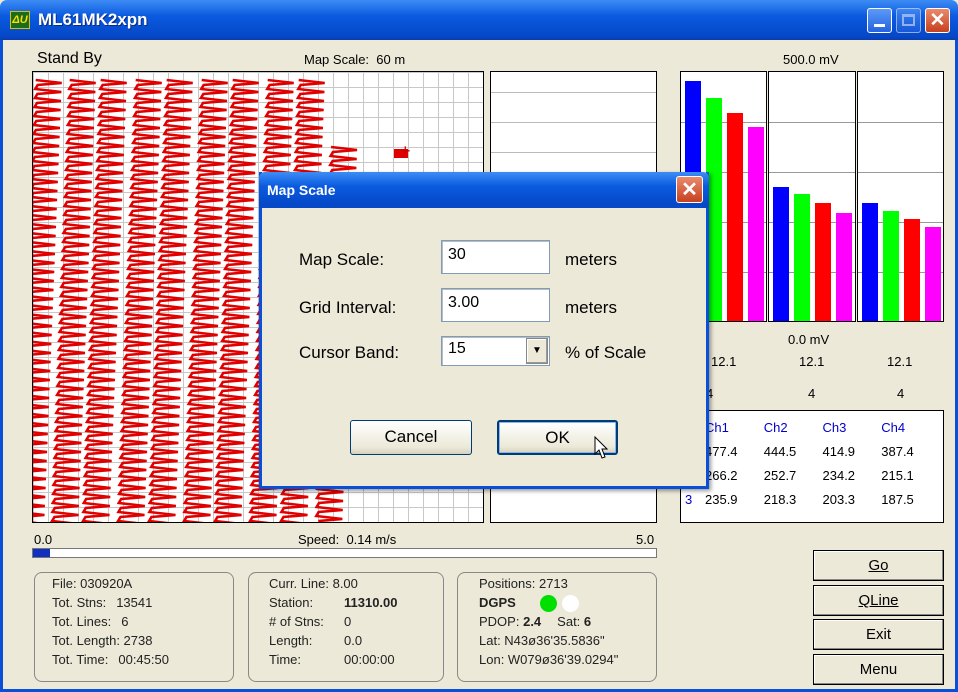 The image size is (958, 692). Describe the element at coordinates (717, 427) in the screenshot. I see `col-header: Ch1` at that location.